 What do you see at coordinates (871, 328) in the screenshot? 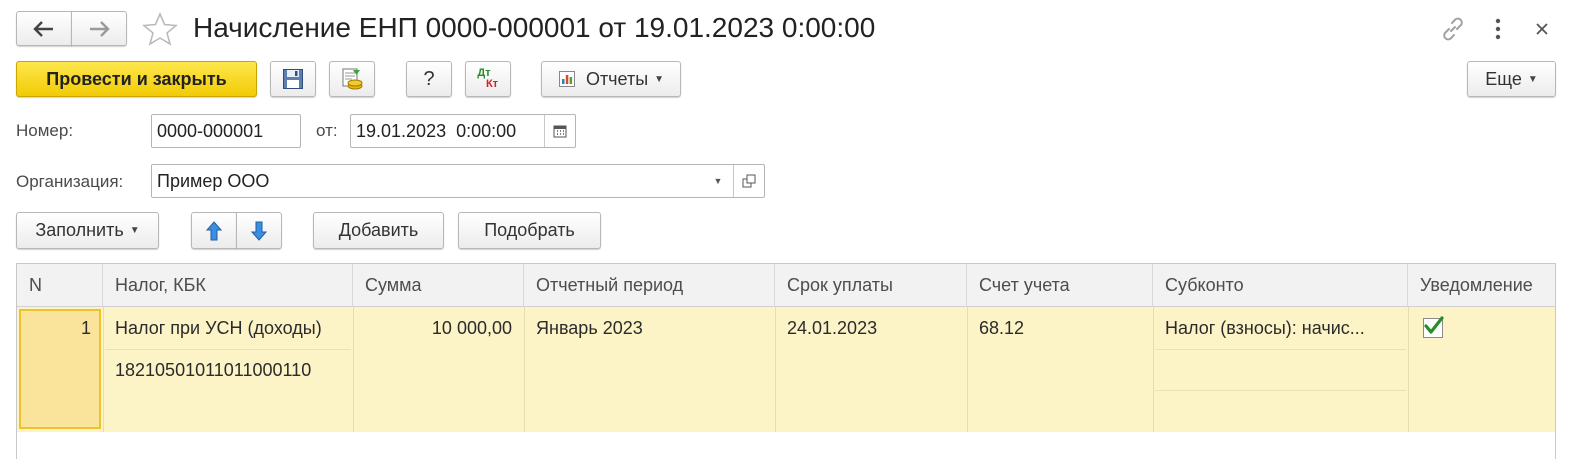
I see `cell-due: 24.01.2023` at bounding box center [871, 328].